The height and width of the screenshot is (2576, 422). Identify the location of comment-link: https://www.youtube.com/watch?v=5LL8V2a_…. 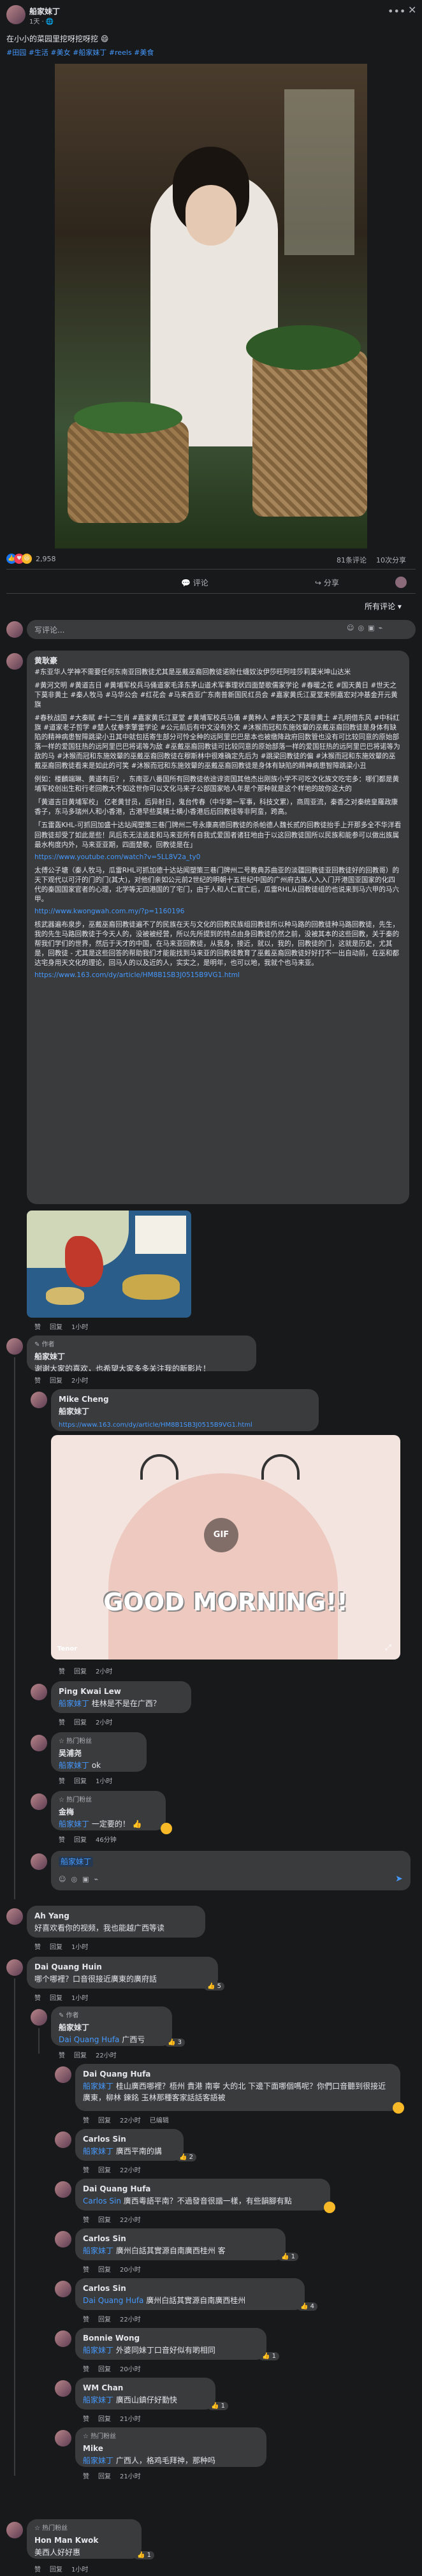
(218, 857).